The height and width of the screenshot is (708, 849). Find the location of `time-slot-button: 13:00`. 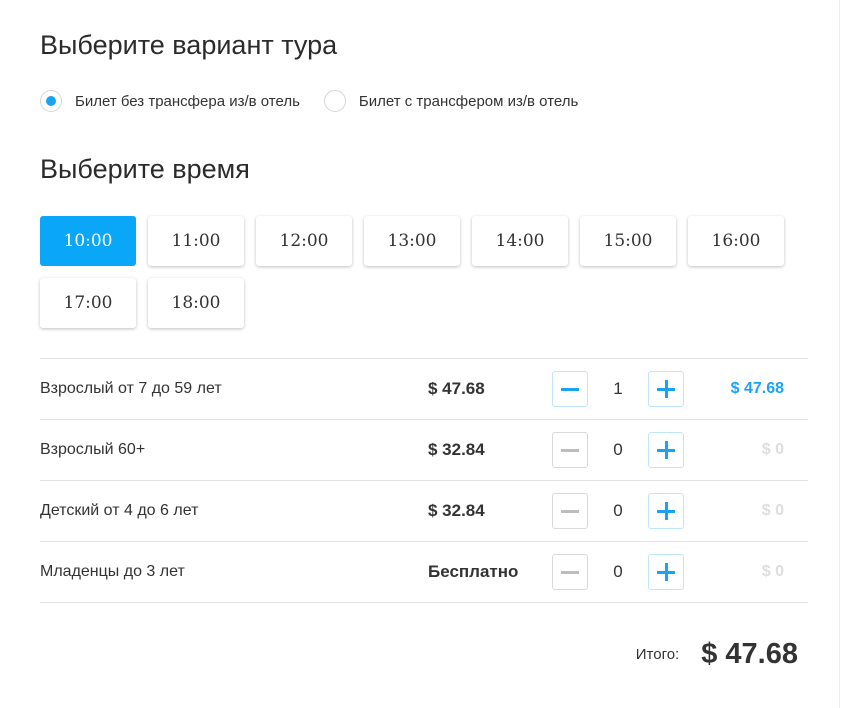

time-slot-button: 13:00 is located at coordinates (412, 241).